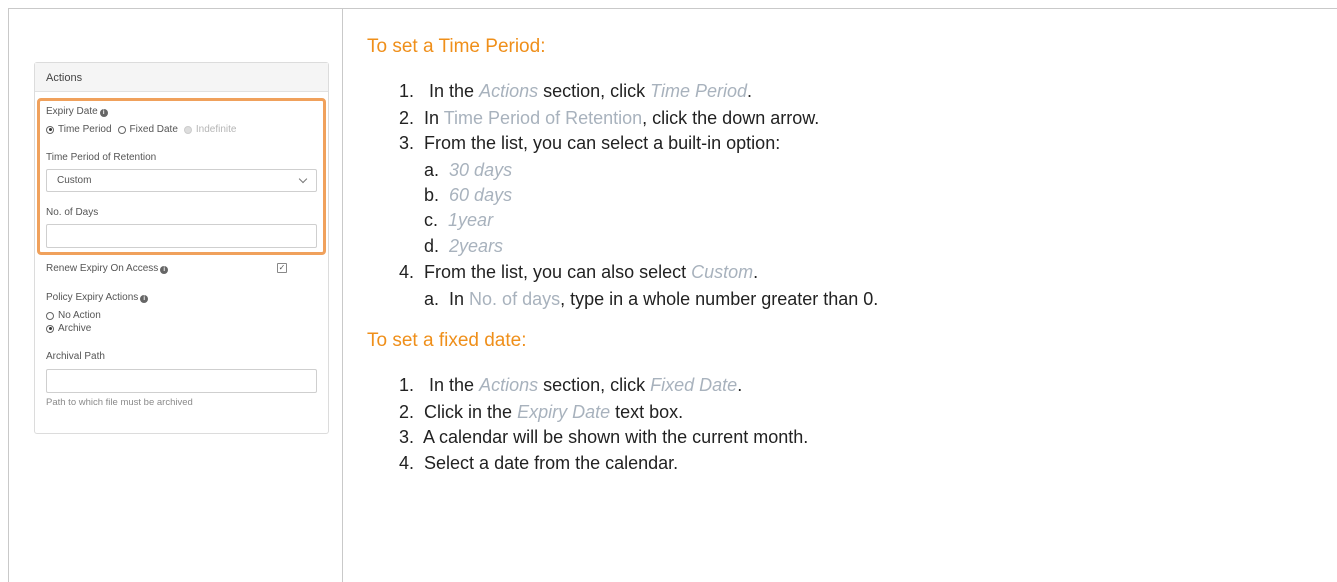 This screenshot has height=582, width=1337. What do you see at coordinates (187, 129) in the screenshot?
I see `radio-indefinite` at bounding box center [187, 129].